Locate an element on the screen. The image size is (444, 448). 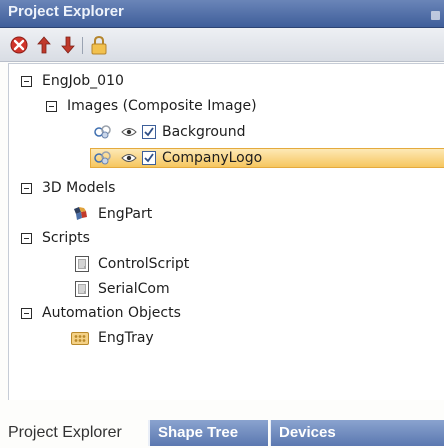
tree-node-background: Background is located at coordinates (170, 132).